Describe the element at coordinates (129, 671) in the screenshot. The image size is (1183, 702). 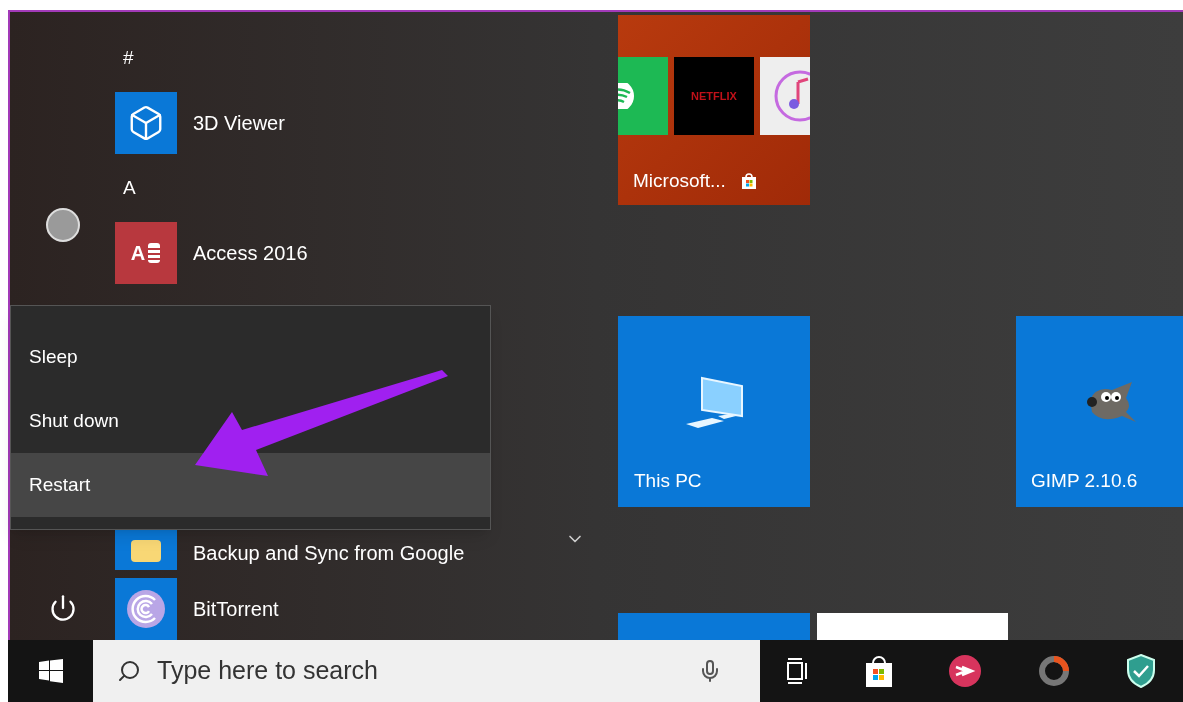
I see `search-icon` at that location.